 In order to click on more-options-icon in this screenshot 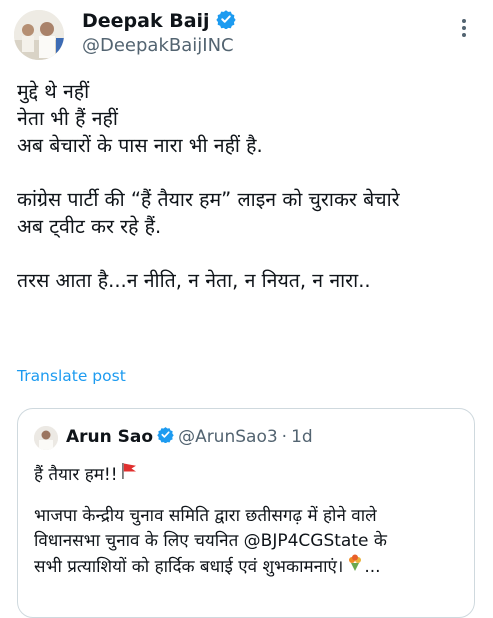, I will do `click(464, 30)`.